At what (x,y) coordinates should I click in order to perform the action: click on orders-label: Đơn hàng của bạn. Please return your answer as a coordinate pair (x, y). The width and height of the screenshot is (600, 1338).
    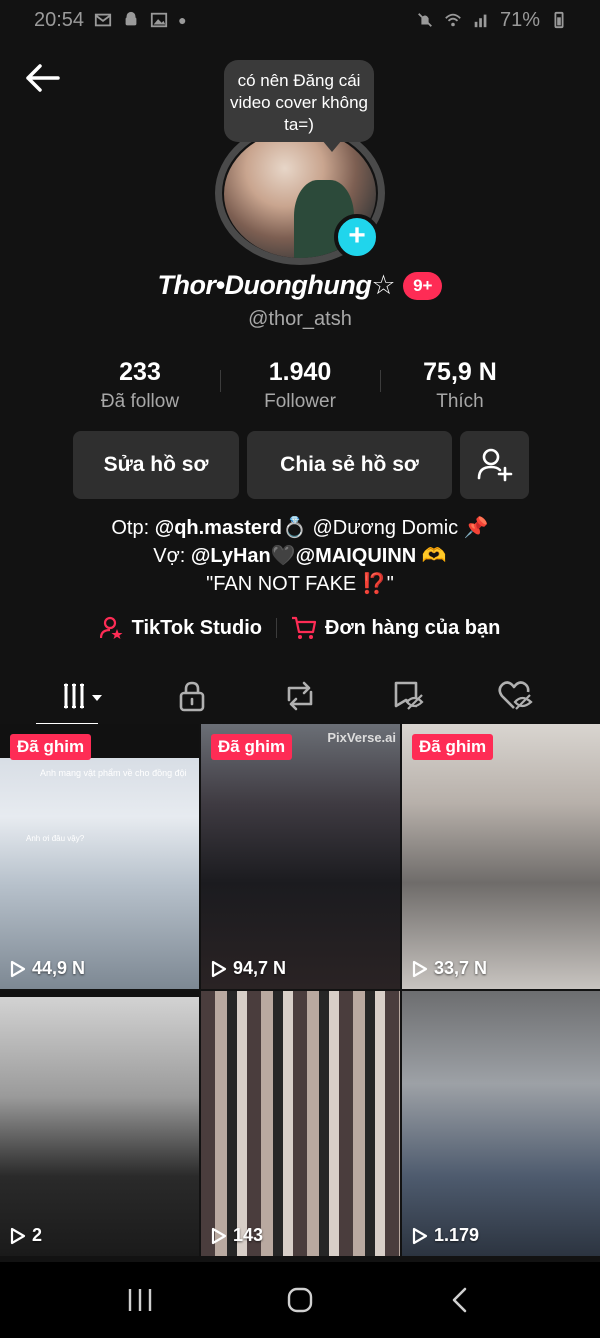
    Looking at the image, I should click on (413, 627).